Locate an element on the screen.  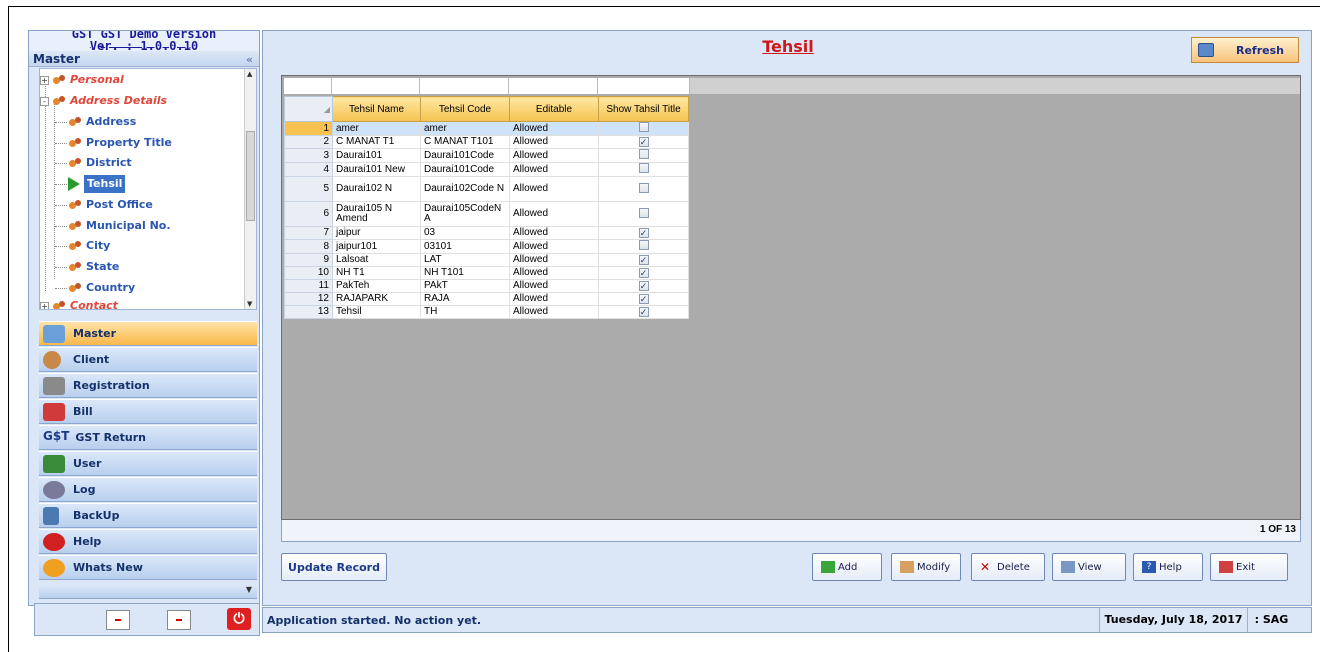
row-number: 8 is located at coordinates (308, 246).